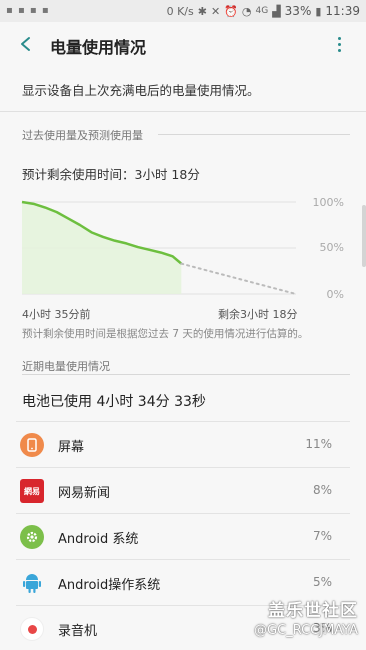 The height and width of the screenshot is (650, 366). I want to click on x-start-label: 4小时 35分前, so click(56, 314).